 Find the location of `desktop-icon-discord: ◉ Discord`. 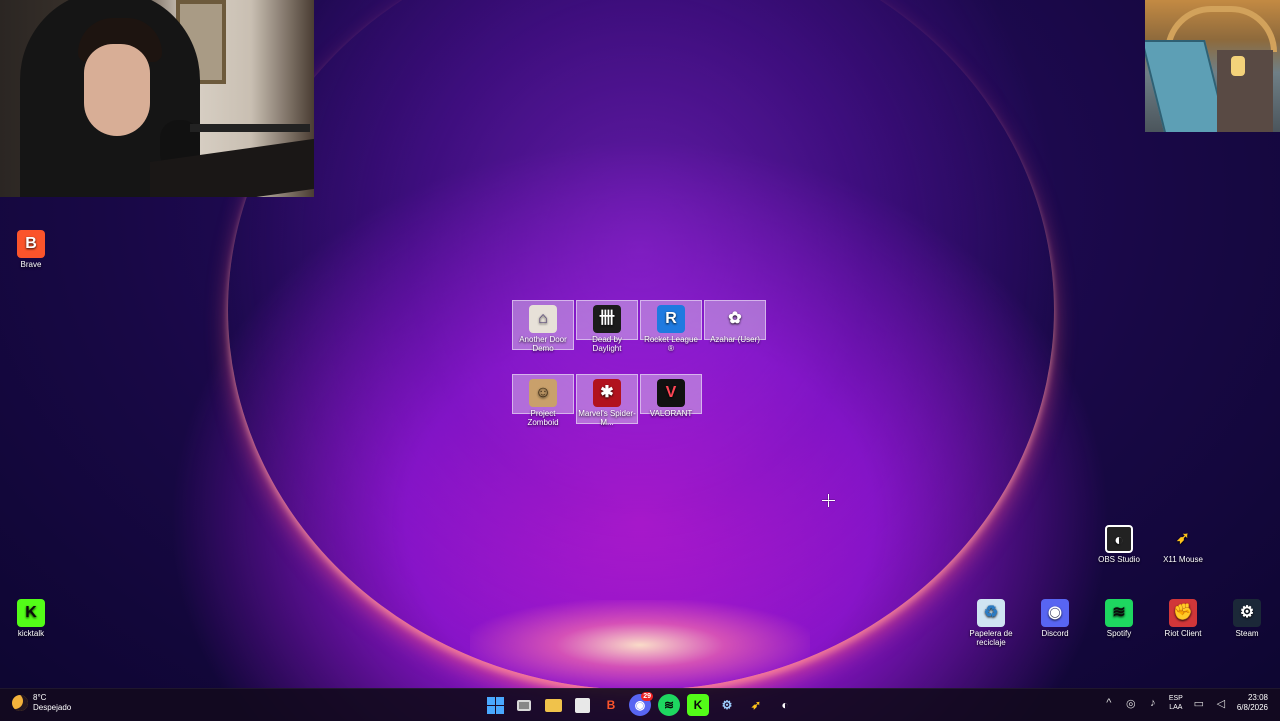

desktop-icon-discord: ◉ Discord is located at coordinates (1055, 617).